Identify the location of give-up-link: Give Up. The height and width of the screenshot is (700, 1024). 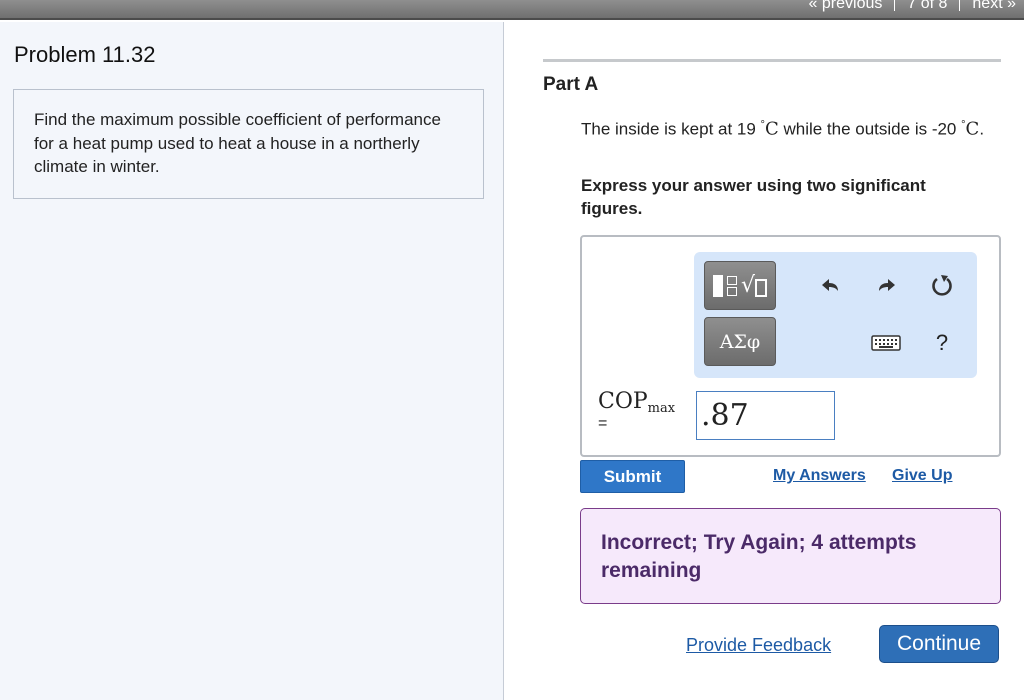
(922, 476).